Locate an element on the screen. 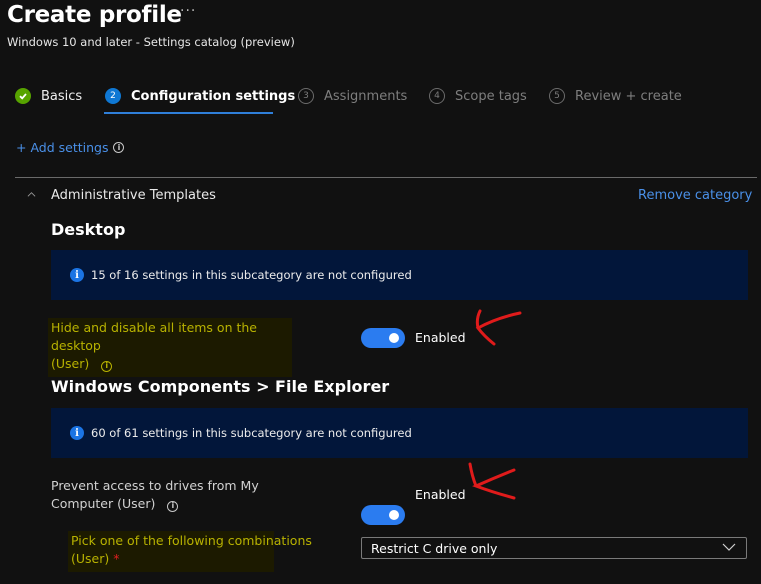 This screenshot has width=761, height=584. step-number-badge: 2 is located at coordinates (113, 96).